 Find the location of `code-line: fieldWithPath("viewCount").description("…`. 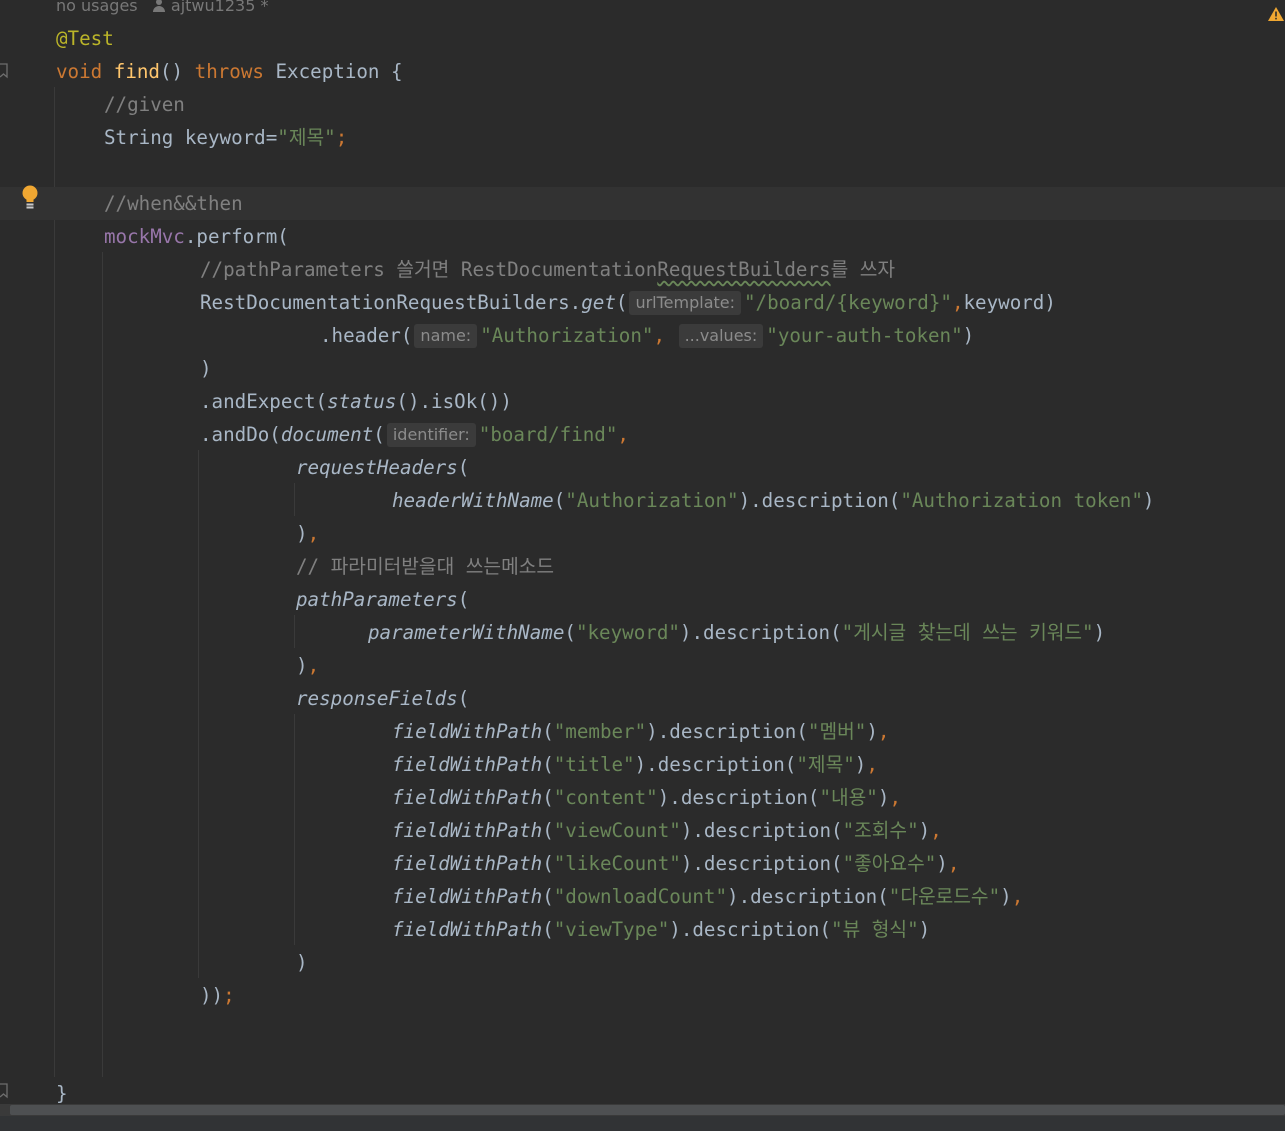

code-line: fieldWithPath("viewCount").description("… is located at coordinates (642, 830).